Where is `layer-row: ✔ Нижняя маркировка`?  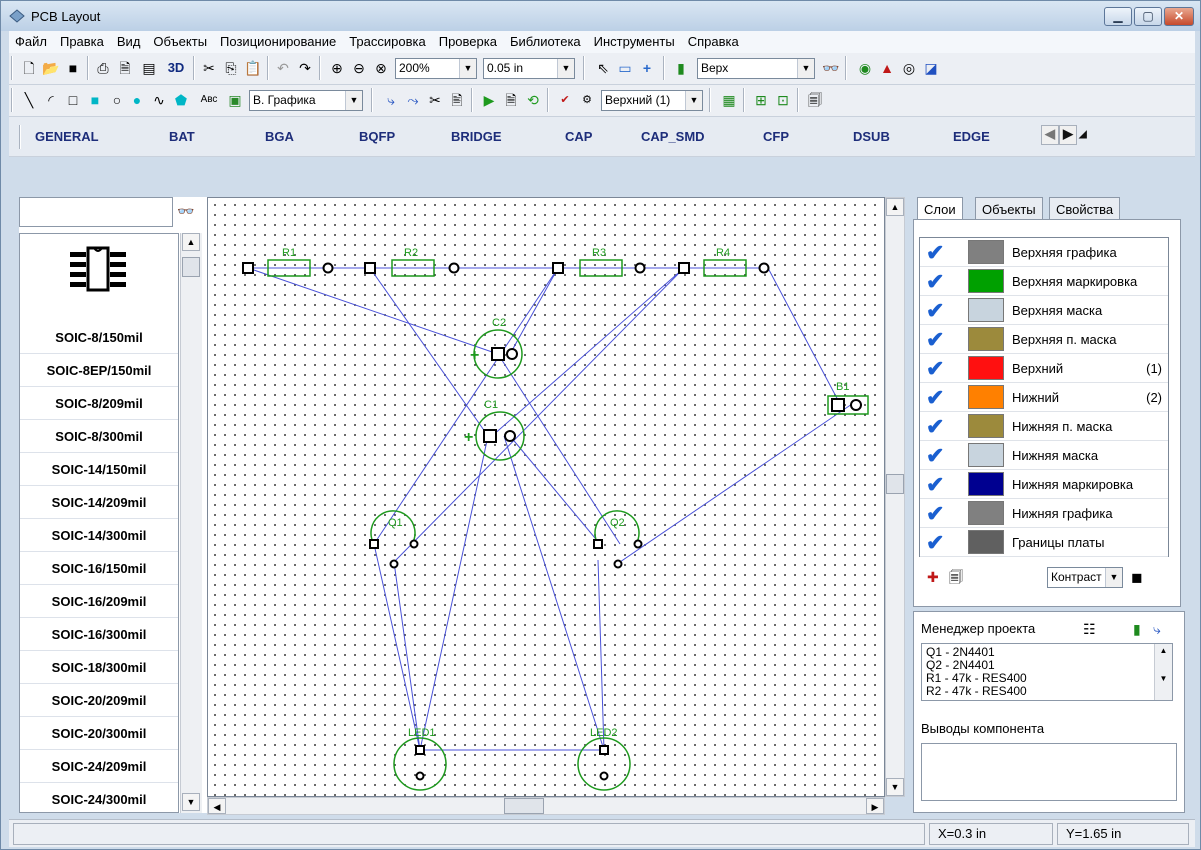
layer-row: ✔ Нижняя маркировка is located at coordinates (1044, 484).